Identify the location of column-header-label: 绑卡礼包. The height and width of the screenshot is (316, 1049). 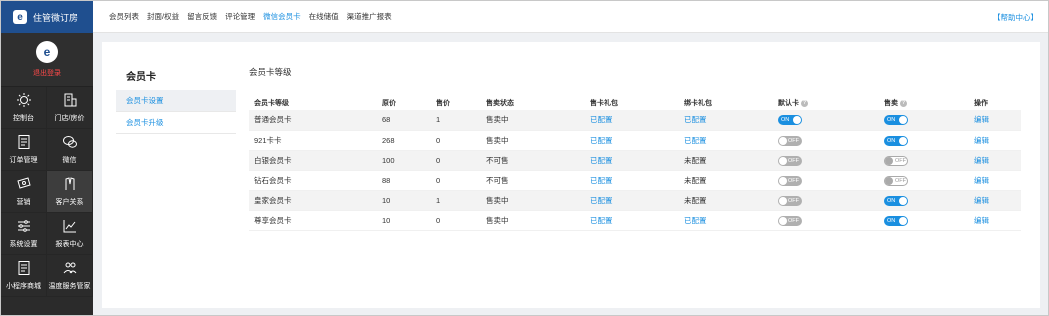
(698, 103).